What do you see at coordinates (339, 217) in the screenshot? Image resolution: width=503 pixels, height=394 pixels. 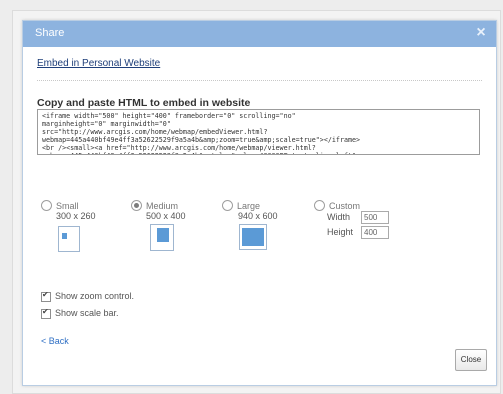 I see `custom-width-label: Width` at bounding box center [339, 217].